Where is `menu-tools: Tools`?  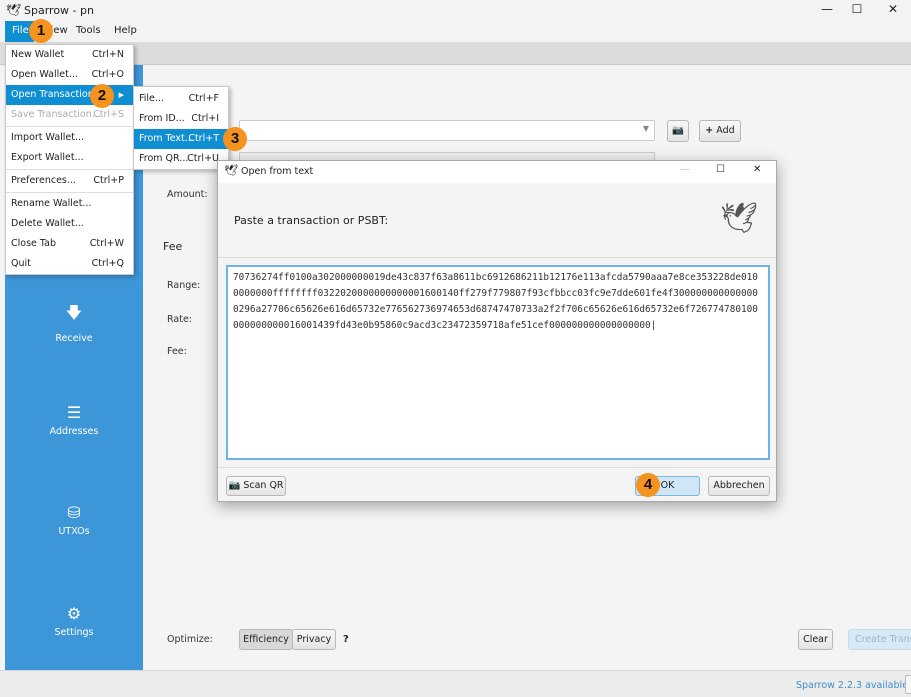 menu-tools: Tools is located at coordinates (88, 30).